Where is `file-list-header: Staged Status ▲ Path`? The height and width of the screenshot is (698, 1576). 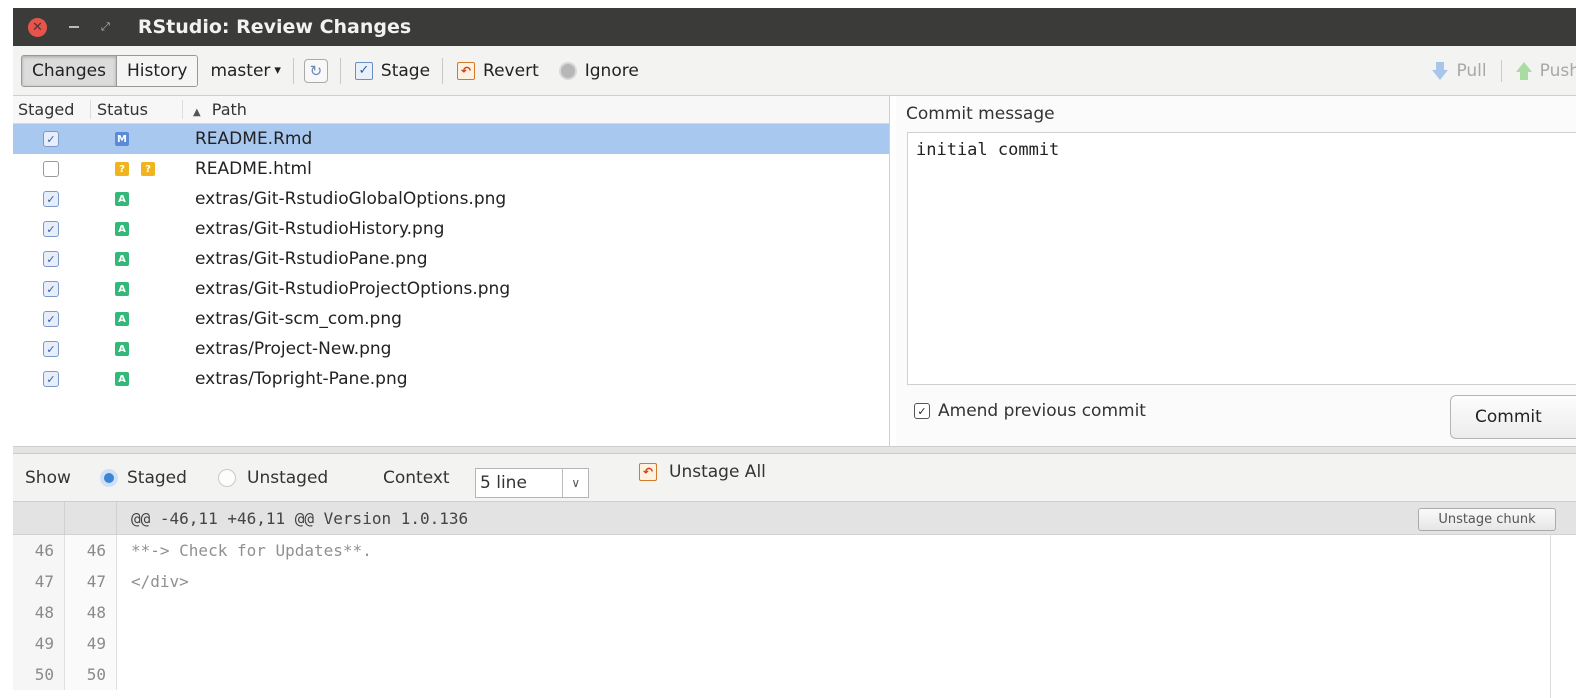 file-list-header: Staged Status ▲ Path is located at coordinates (451, 110).